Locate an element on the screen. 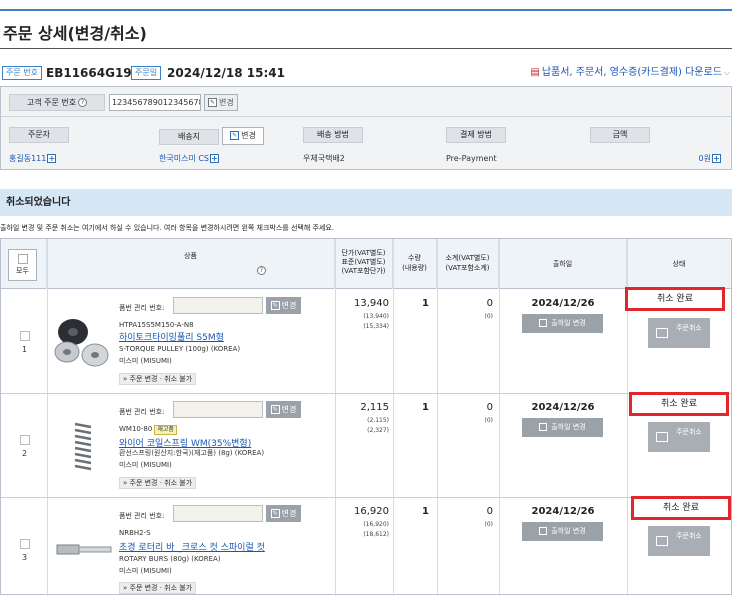  product-code: HTPA15S5M150-A-N8 is located at coordinates (156, 325).